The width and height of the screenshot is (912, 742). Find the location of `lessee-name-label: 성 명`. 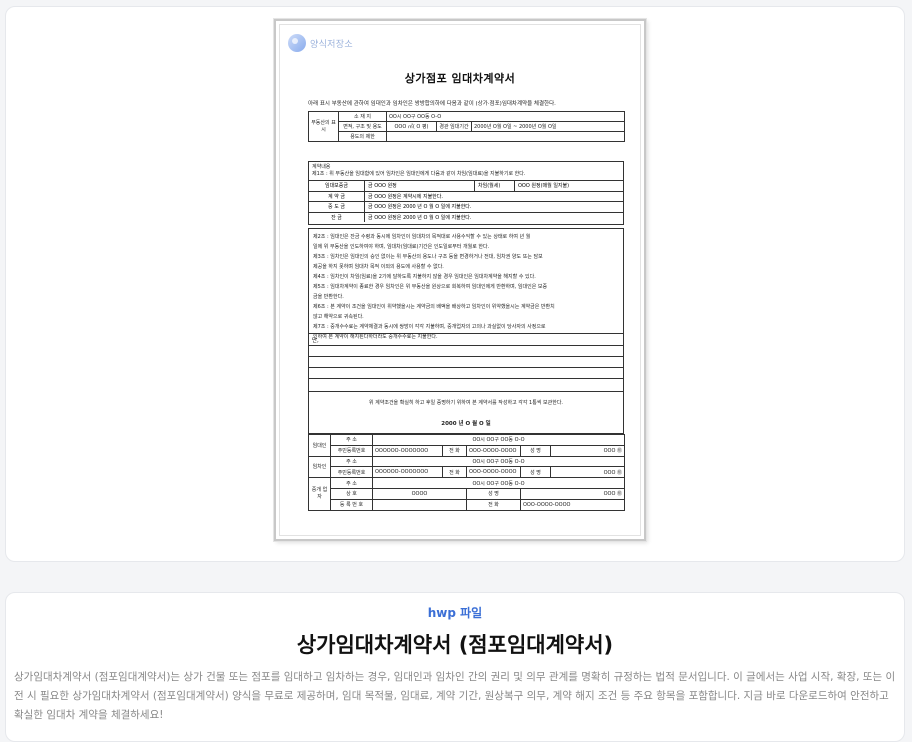

lessee-name-label: 성 명 is located at coordinates (535, 472).